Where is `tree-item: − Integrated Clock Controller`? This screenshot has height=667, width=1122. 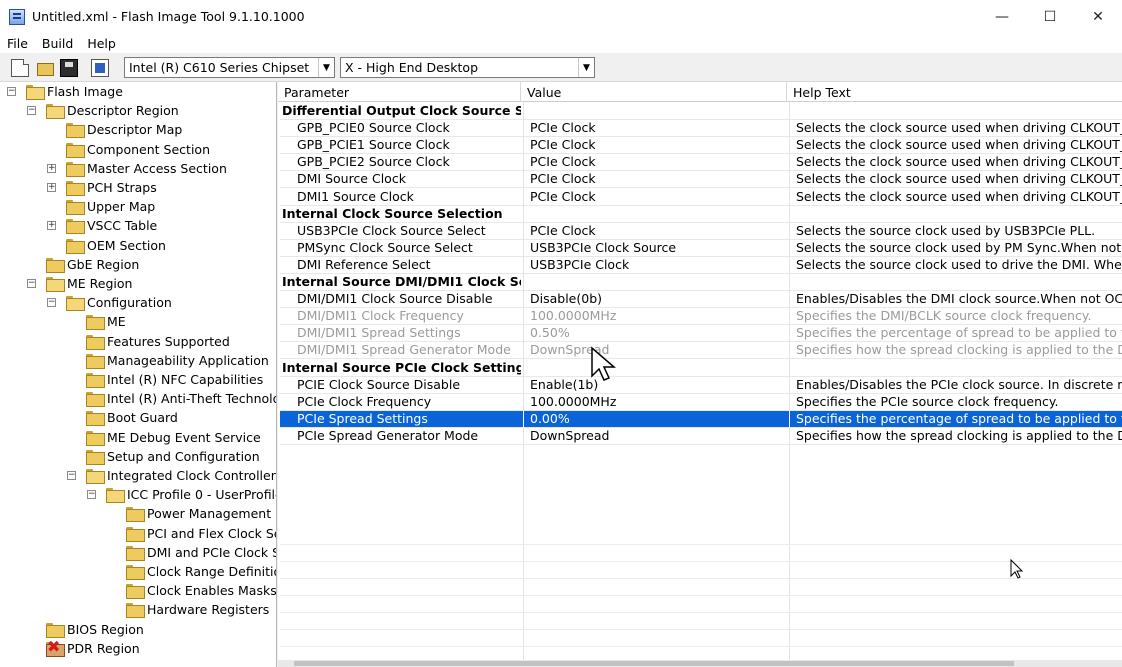
tree-item: − Integrated Clock Controller is located at coordinates (171, 475).